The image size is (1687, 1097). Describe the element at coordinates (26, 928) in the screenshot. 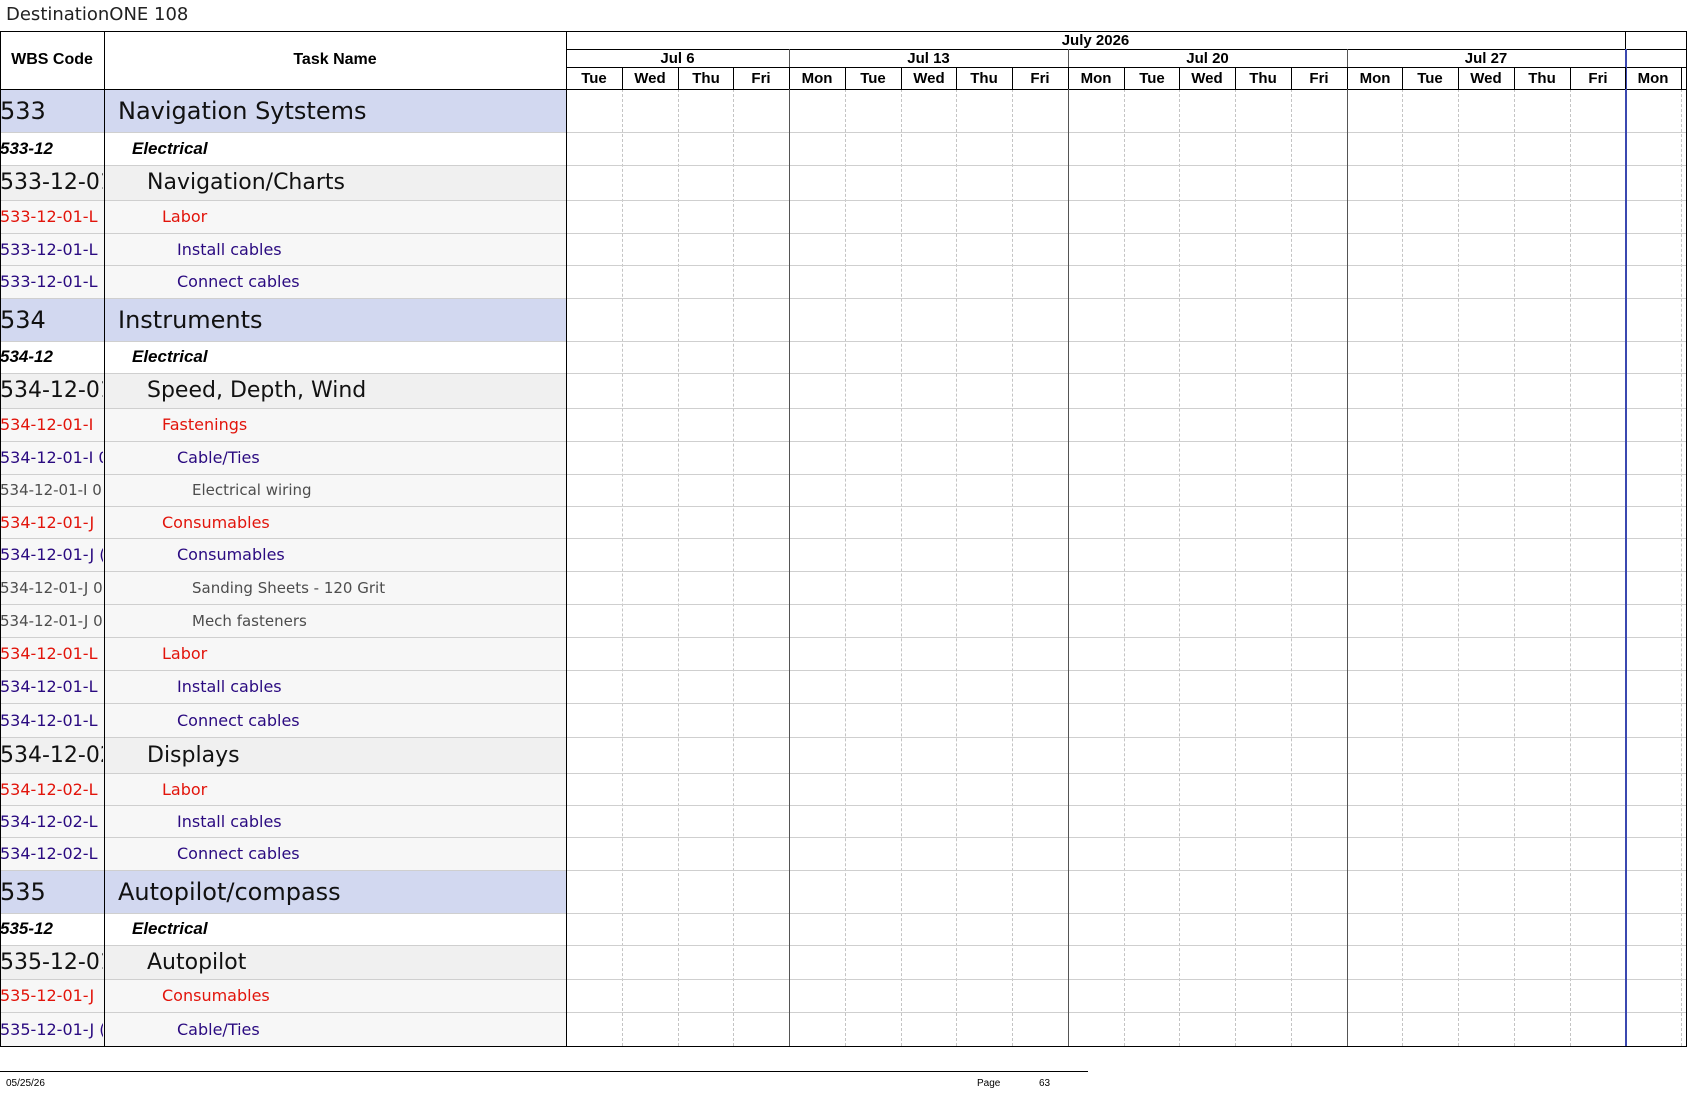

I see `wbs-code-cell: 535-12` at that location.